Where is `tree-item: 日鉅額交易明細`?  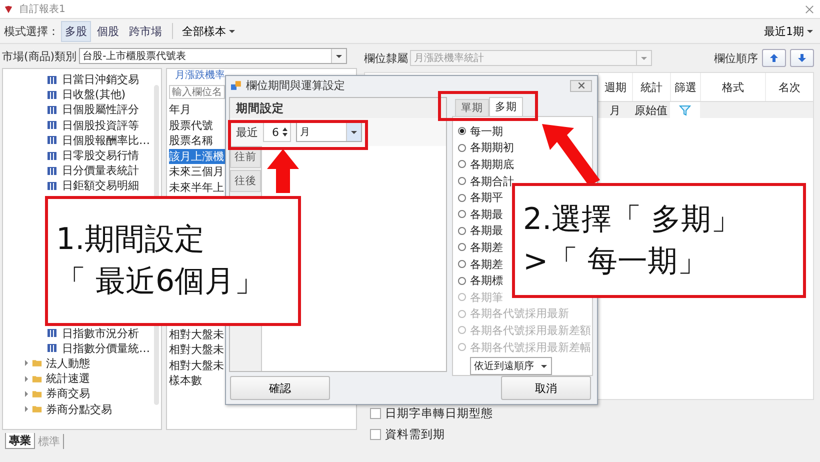 tree-item: 日鉅額交易明細 is located at coordinates (82, 186).